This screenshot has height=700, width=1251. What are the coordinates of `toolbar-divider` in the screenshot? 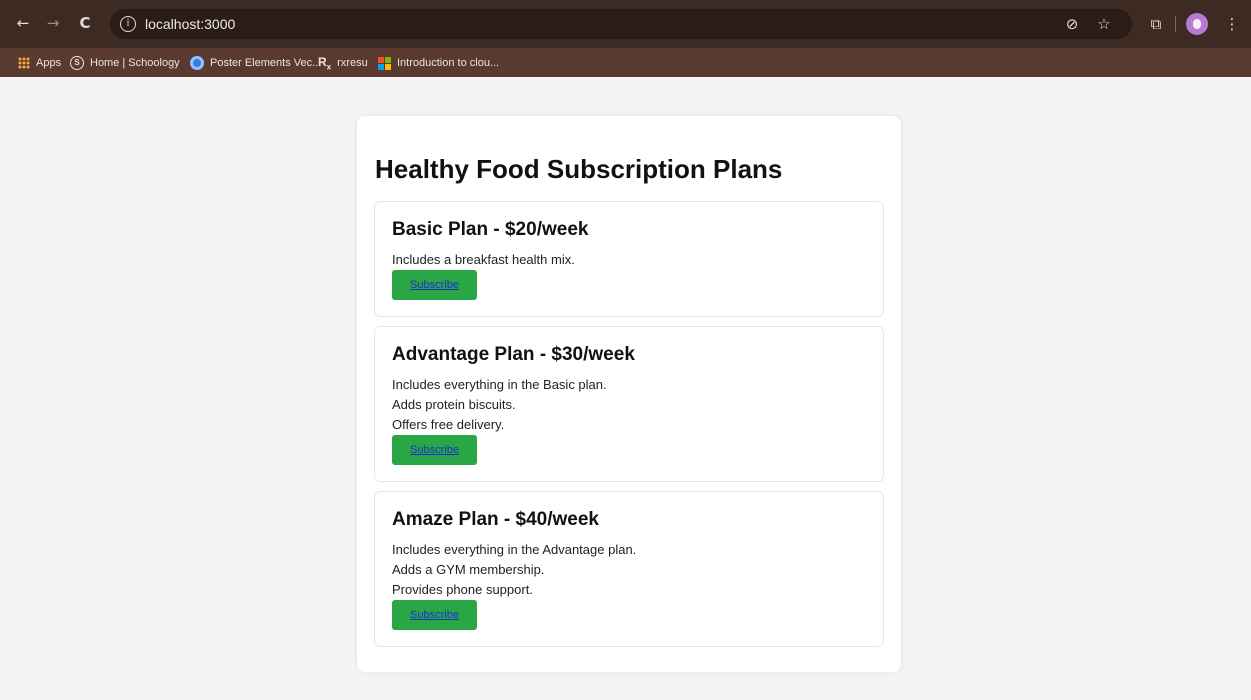 It's located at (1175, 24).